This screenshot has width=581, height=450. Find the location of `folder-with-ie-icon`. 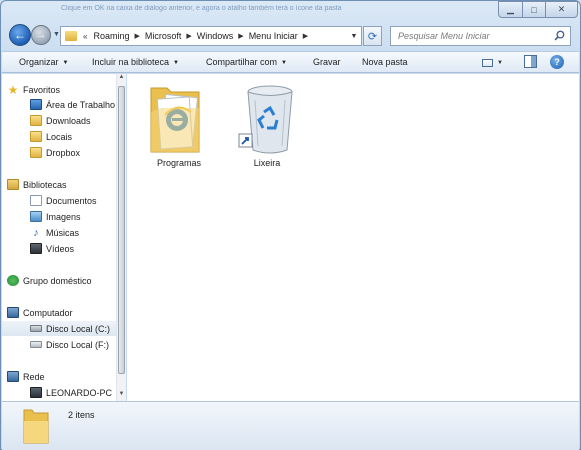

folder-with-ie-icon is located at coordinates (175, 120).